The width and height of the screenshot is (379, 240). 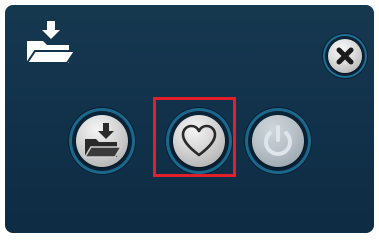 I want to click on power-button, so click(x=278, y=141).